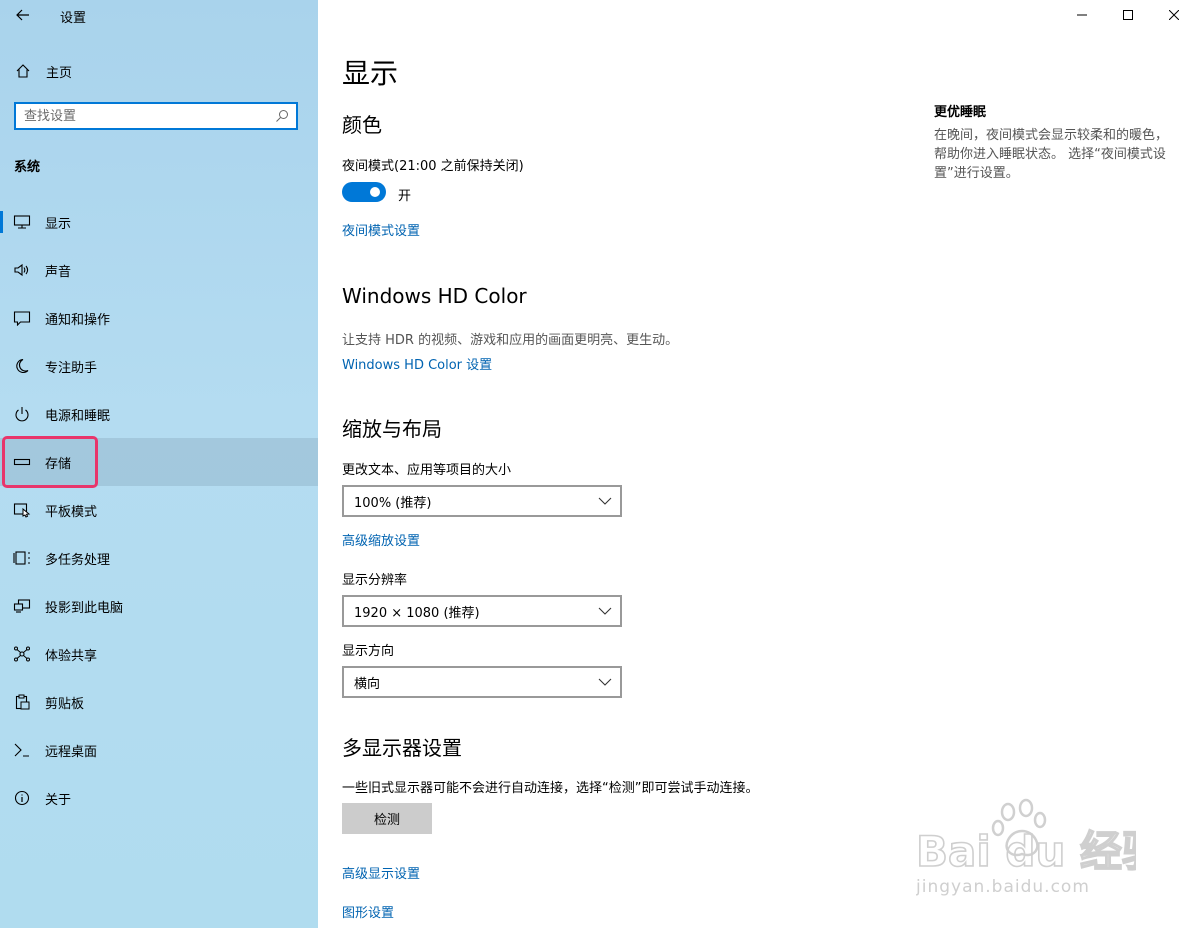  Describe the element at coordinates (417, 613) in the screenshot. I see `resolution-value: 1920 × 1080 (推荐)` at that location.